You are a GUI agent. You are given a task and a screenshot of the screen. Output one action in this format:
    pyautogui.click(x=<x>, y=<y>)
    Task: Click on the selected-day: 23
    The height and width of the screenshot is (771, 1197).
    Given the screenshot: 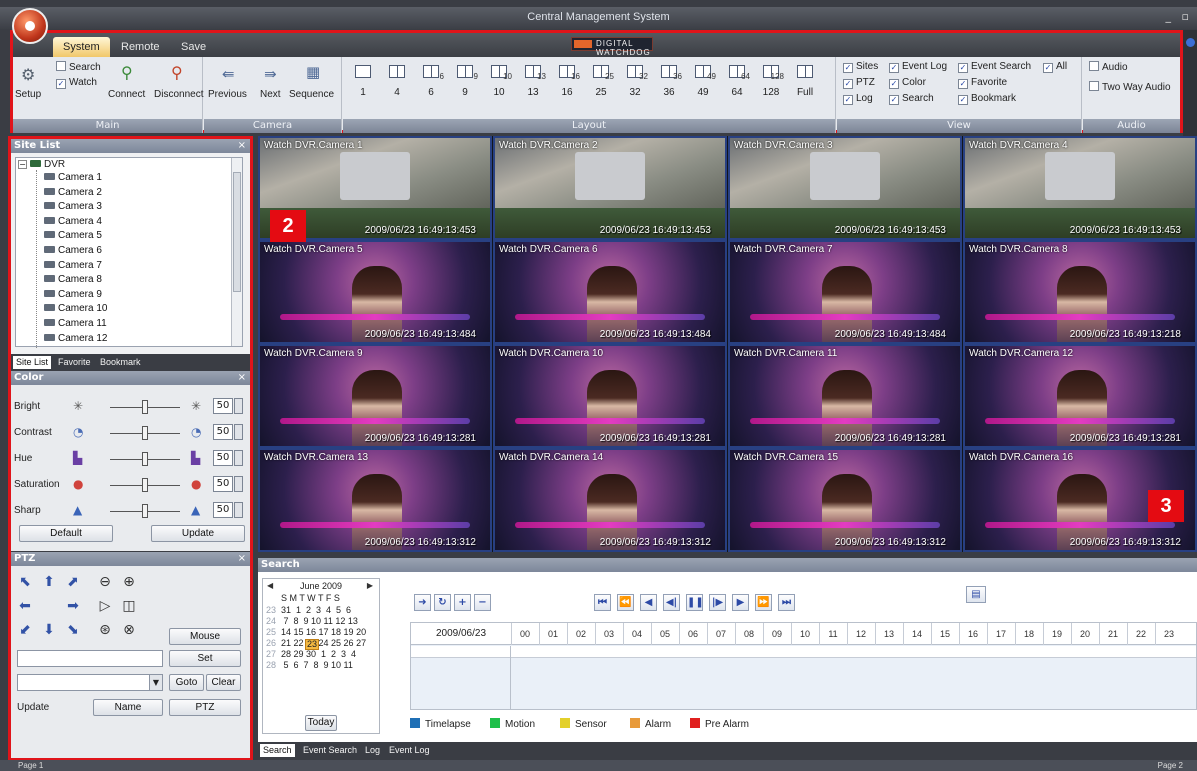 What is the action you would take?
    pyautogui.click(x=312, y=644)
    